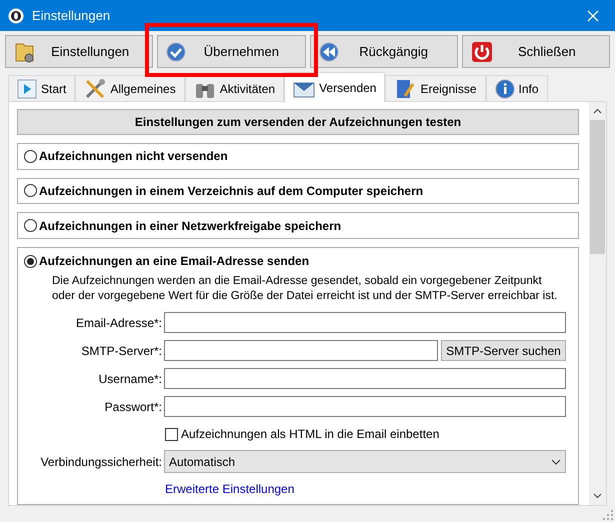 The height and width of the screenshot is (522, 615). Describe the element at coordinates (405, 89) in the screenshot. I see `document-pen-icon` at that location.